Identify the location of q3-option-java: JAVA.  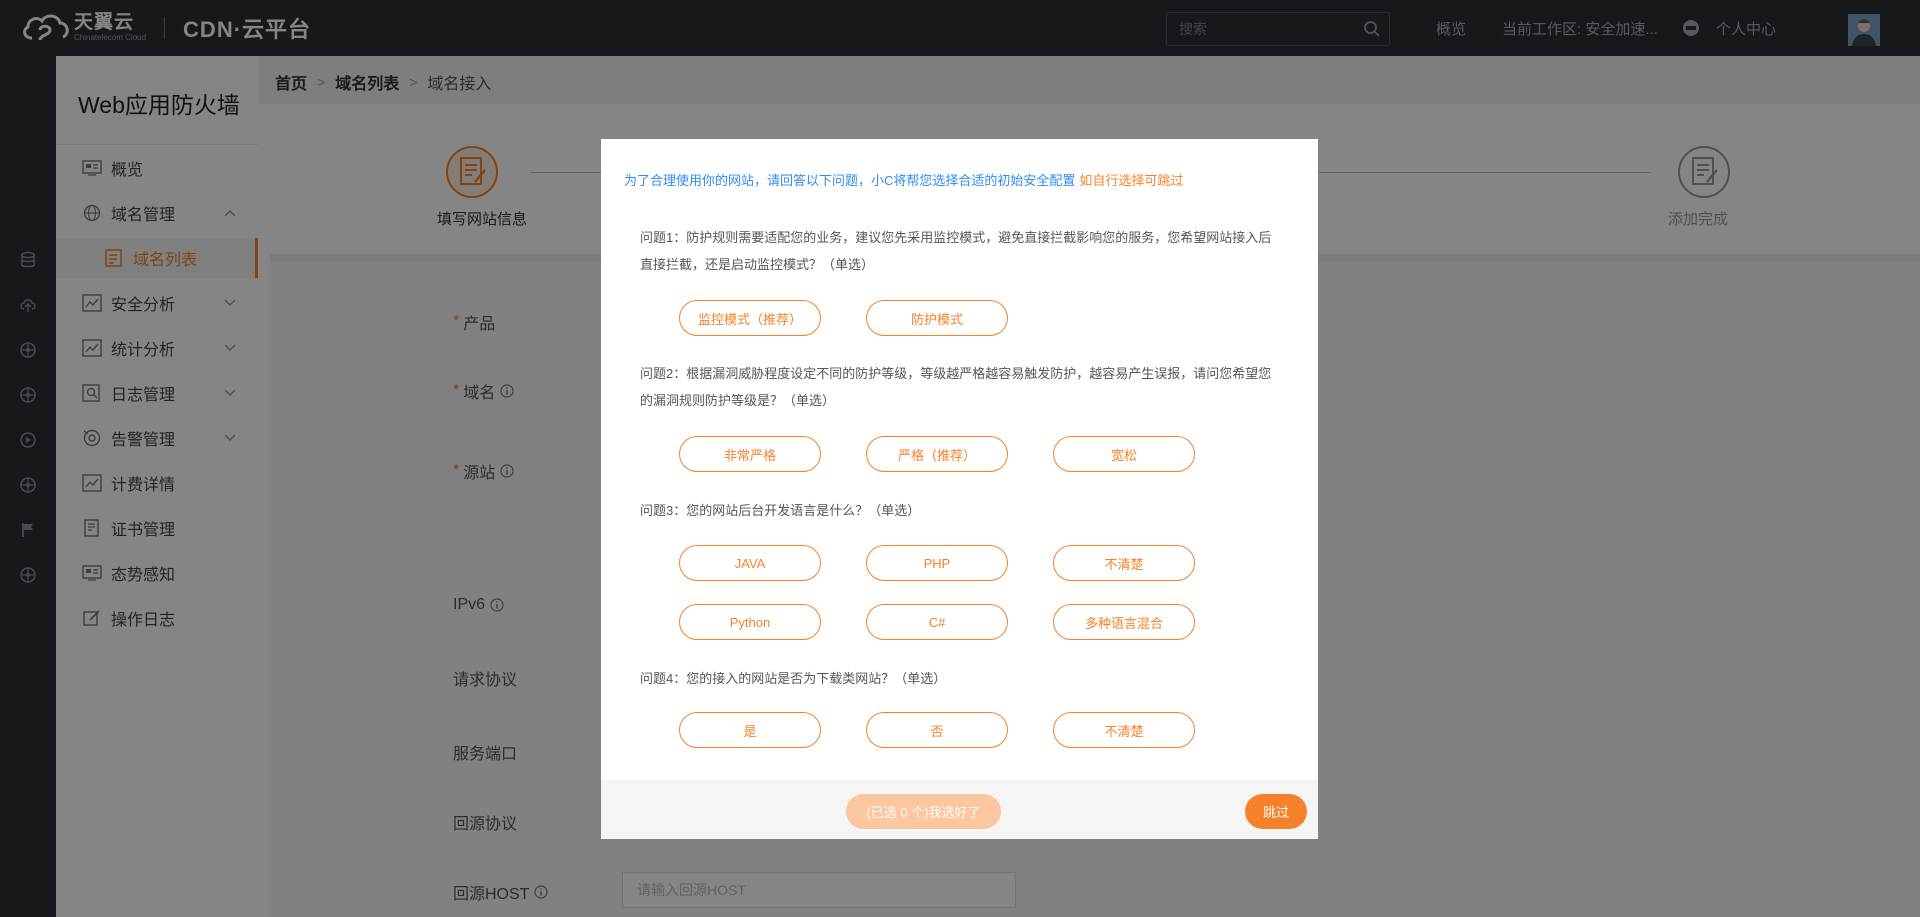
(750, 563).